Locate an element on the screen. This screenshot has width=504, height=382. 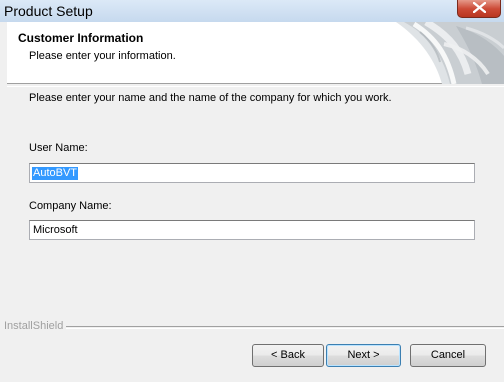
user-name-field: AutoBVT is located at coordinates (252, 173).